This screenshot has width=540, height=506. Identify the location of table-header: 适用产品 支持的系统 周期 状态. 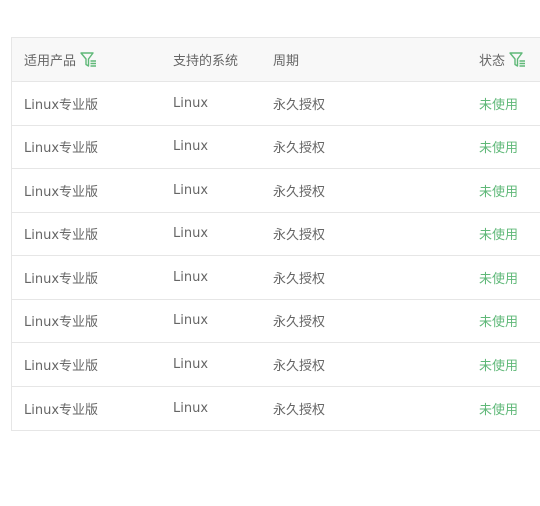
(276, 60).